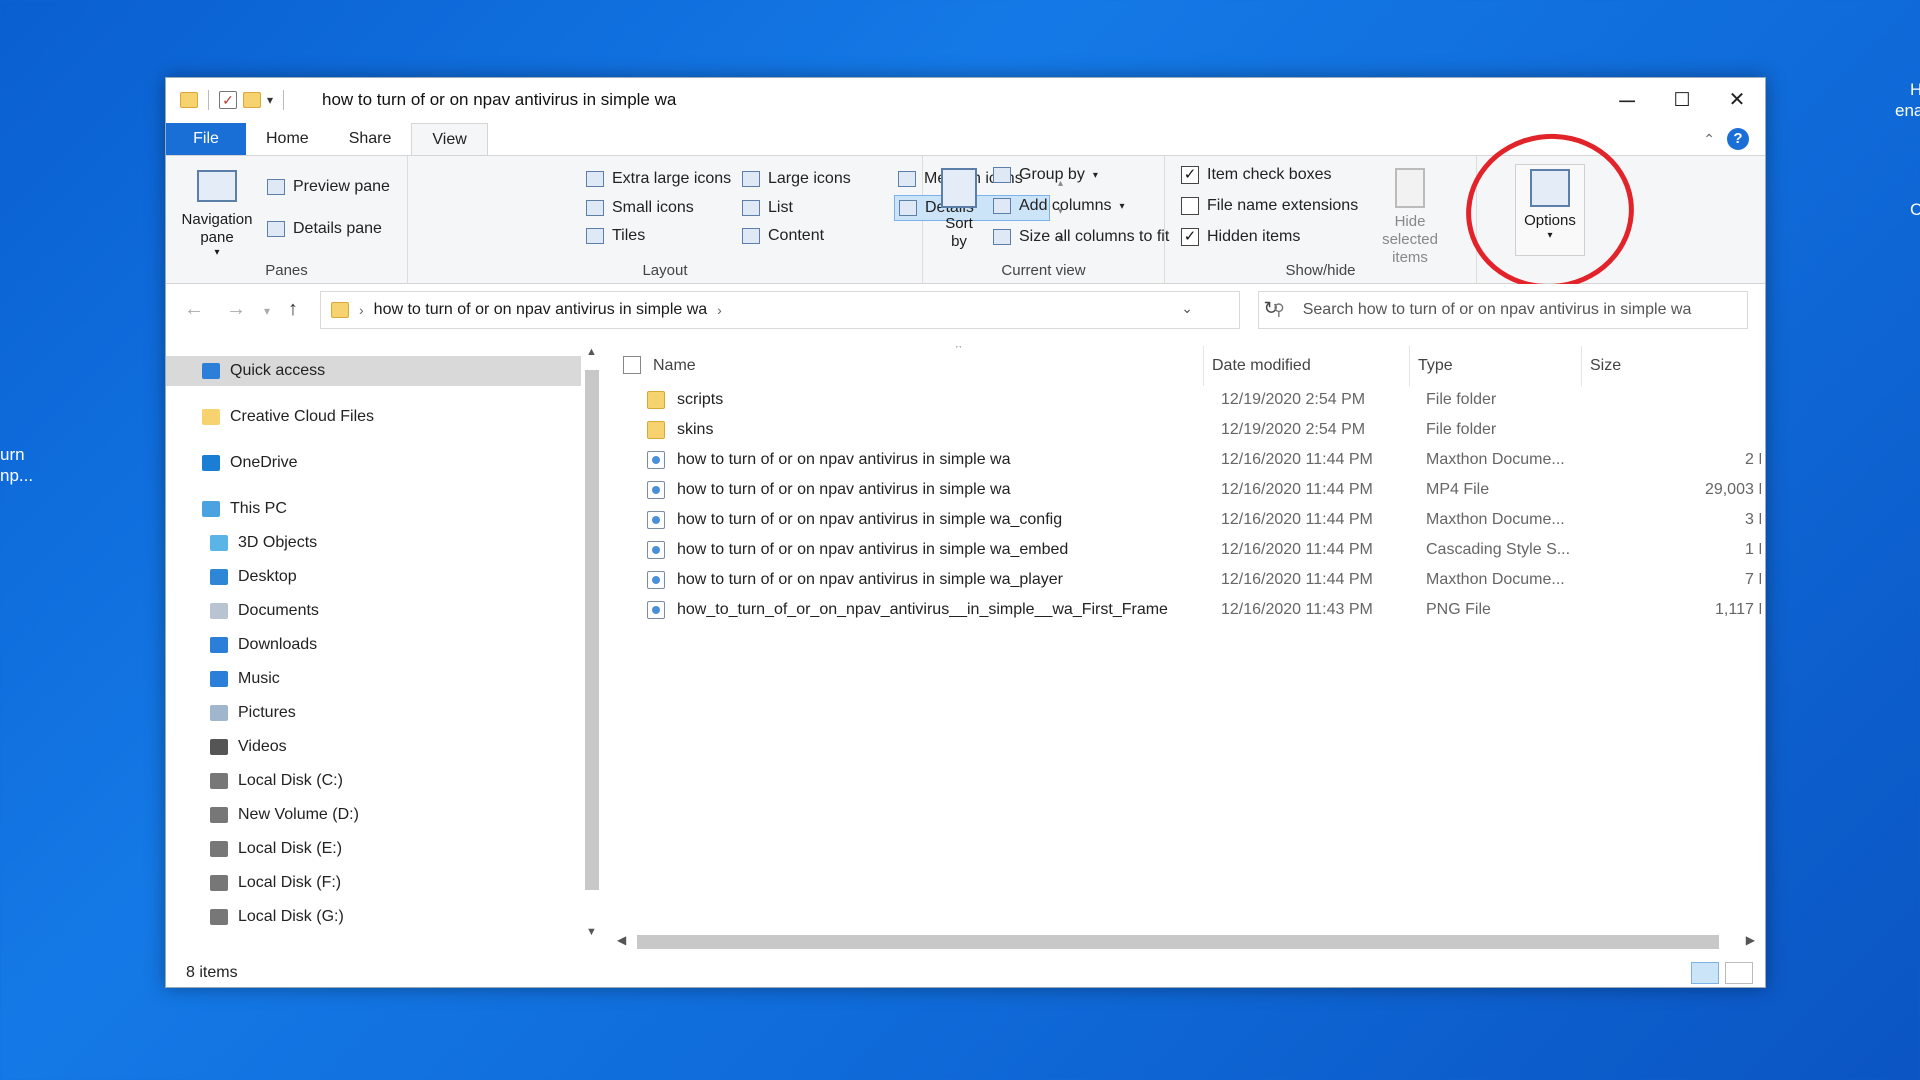  Describe the element at coordinates (373, 713) in the screenshot. I see `nav-item: Pictures` at that location.